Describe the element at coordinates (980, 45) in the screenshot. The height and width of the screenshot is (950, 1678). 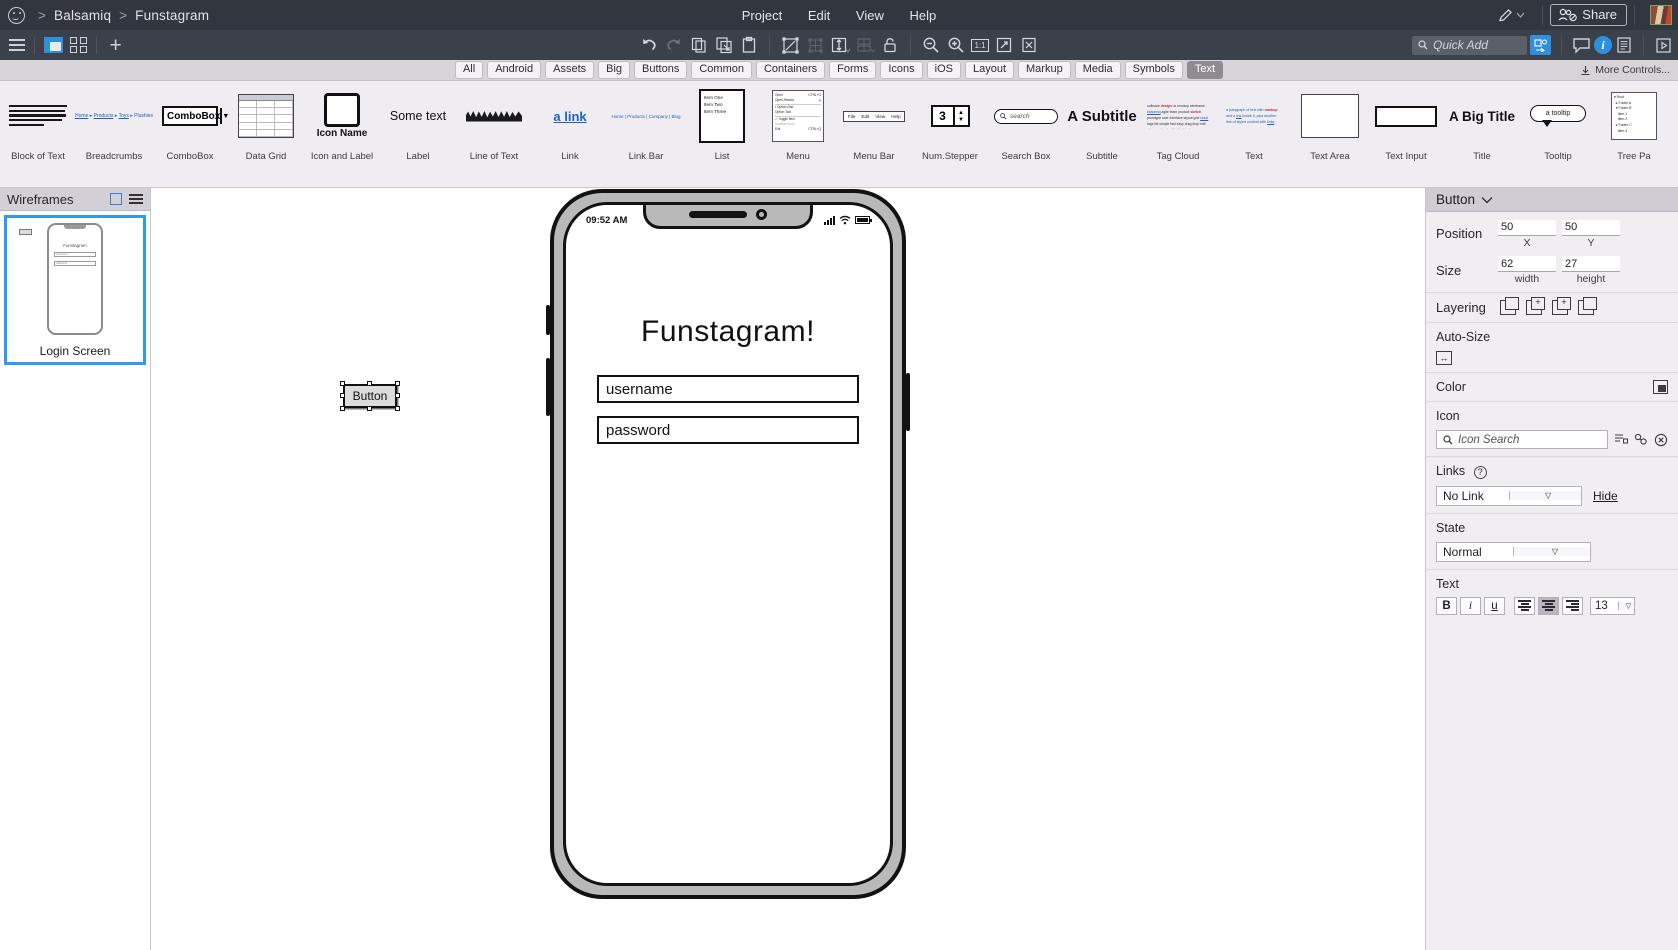
I see `zoom-actual-size-icon: 1:1` at that location.